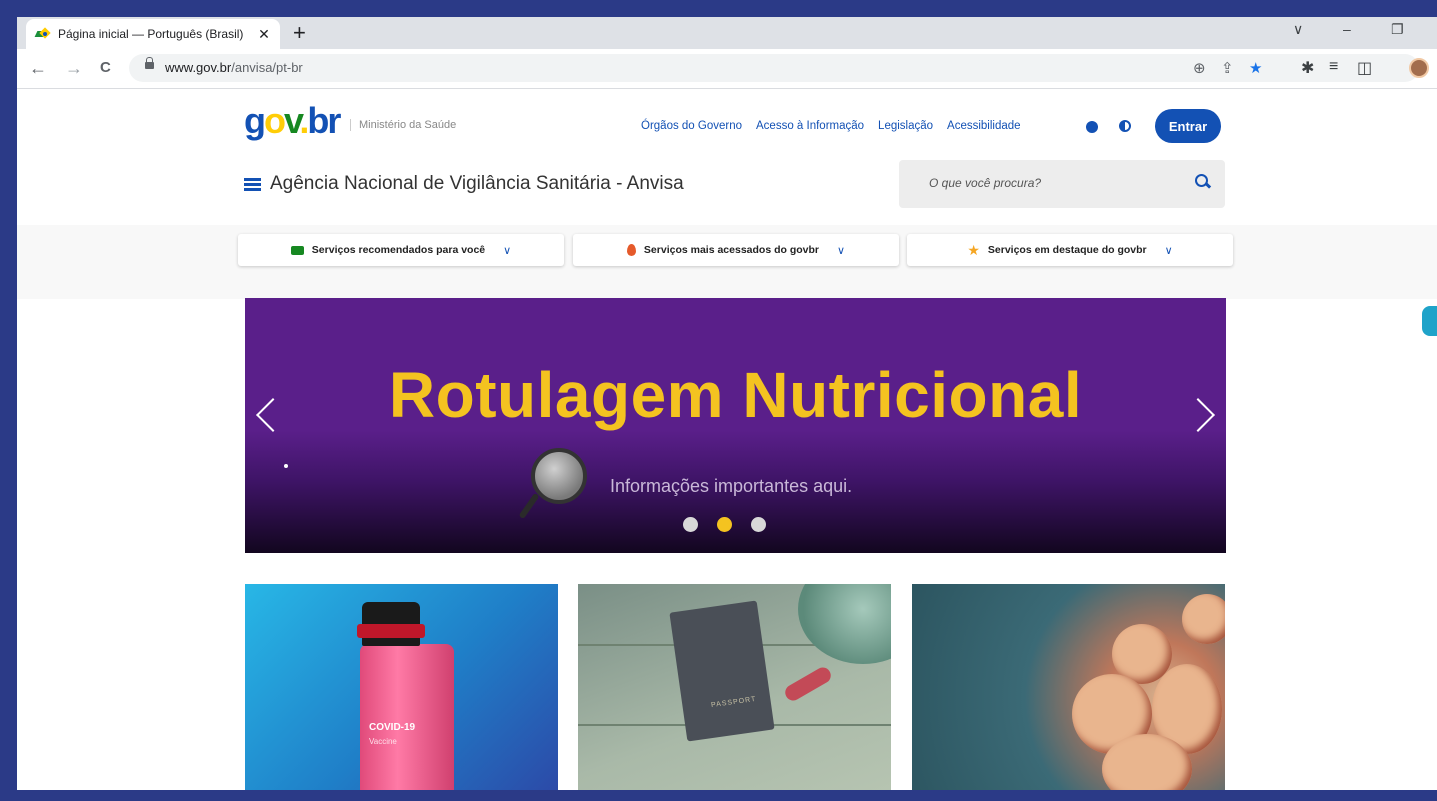 The height and width of the screenshot is (801, 1437). Describe the element at coordinates (149, 63) in the screenshot. I see `lock-icon` at that location.